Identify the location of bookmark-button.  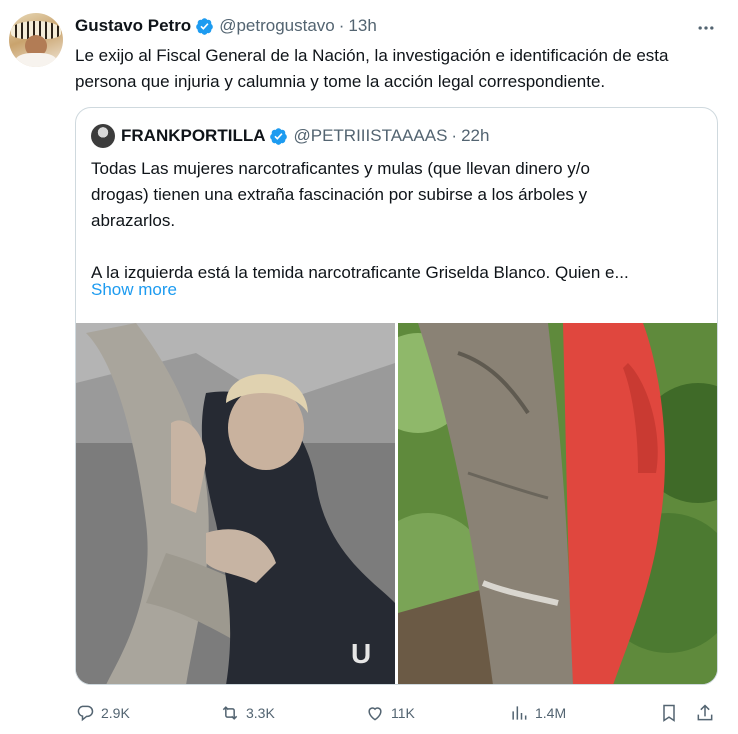
(672, 713).